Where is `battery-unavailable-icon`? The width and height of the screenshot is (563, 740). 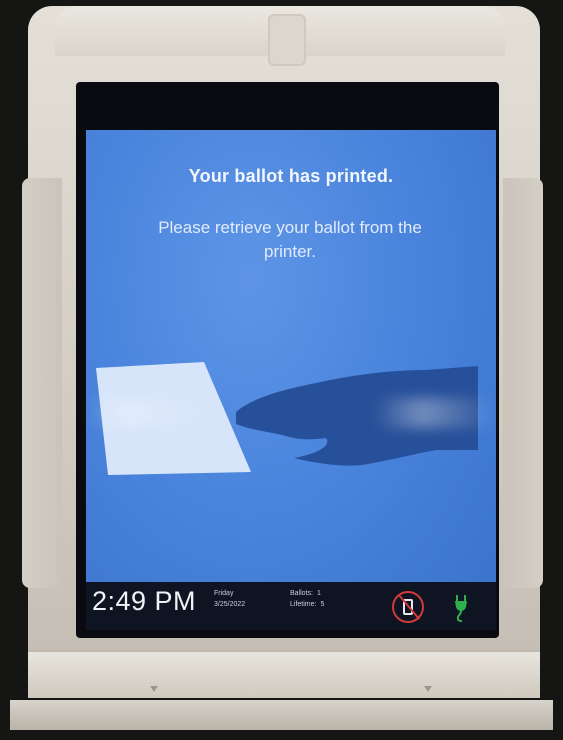
battery-unavailable-icon is located at coordinates (408, 607).